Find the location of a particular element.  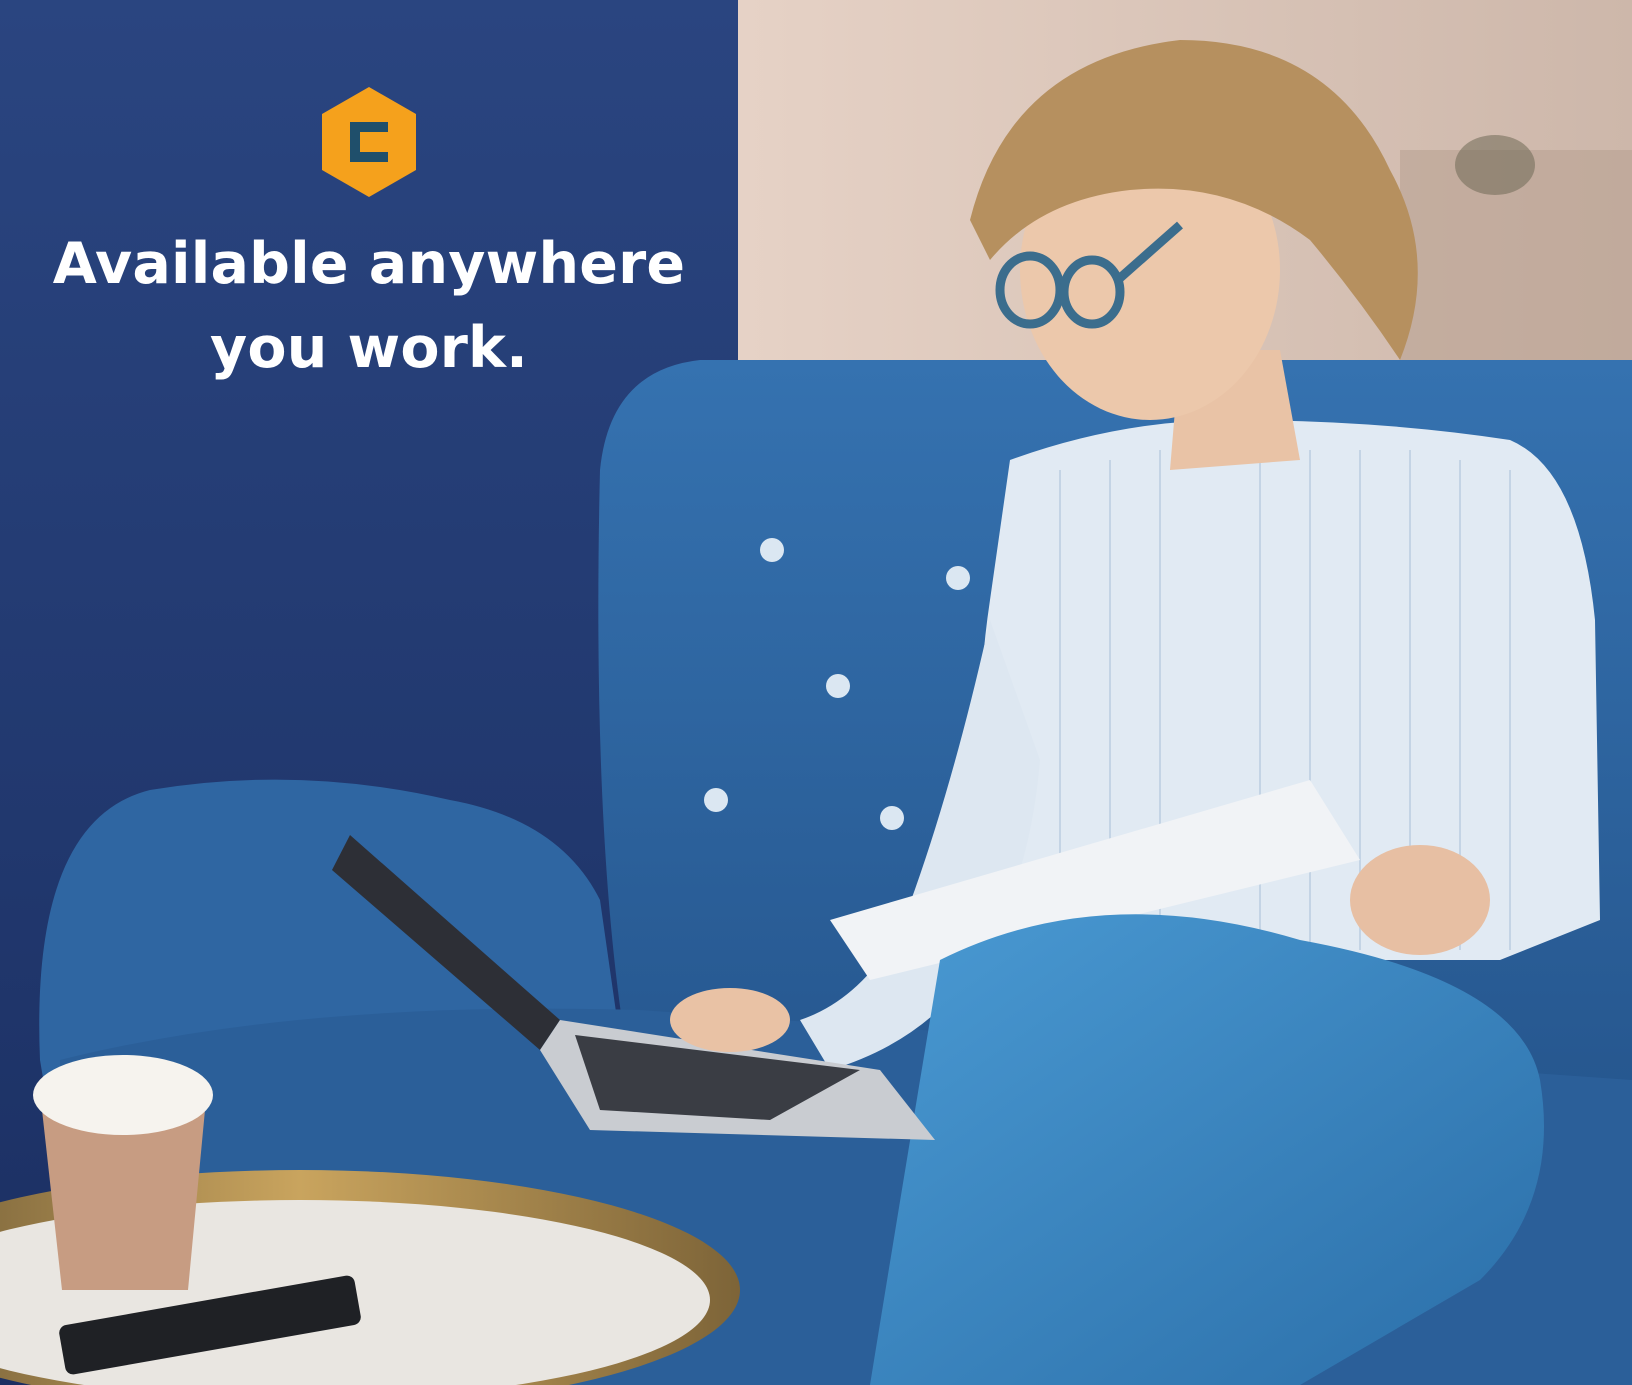

brand-block: Available anywhere you work. is located at coordinates (369, 237).